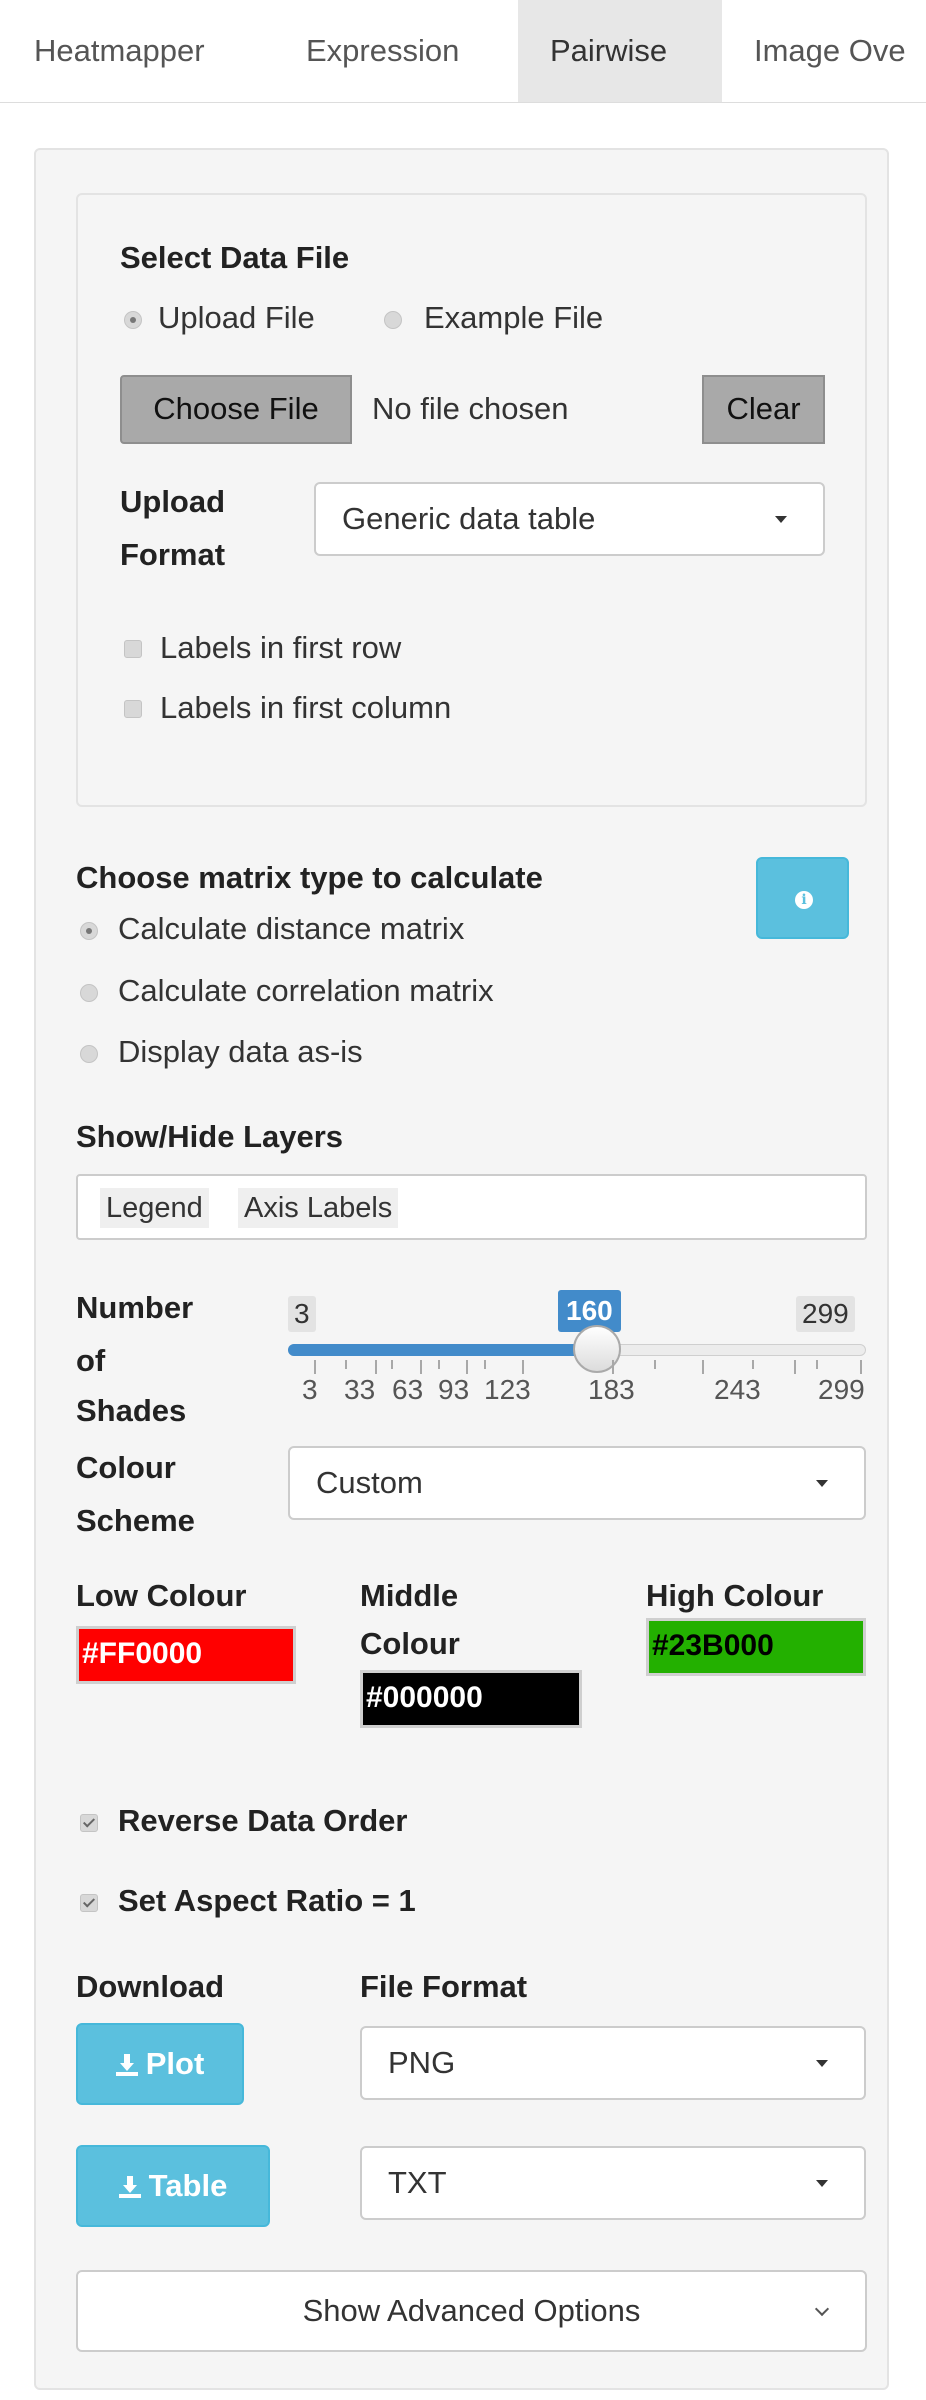  Describe the element at coordinates (89, 1054) in the screenshot. I see `display-as-is-radio` at that location.